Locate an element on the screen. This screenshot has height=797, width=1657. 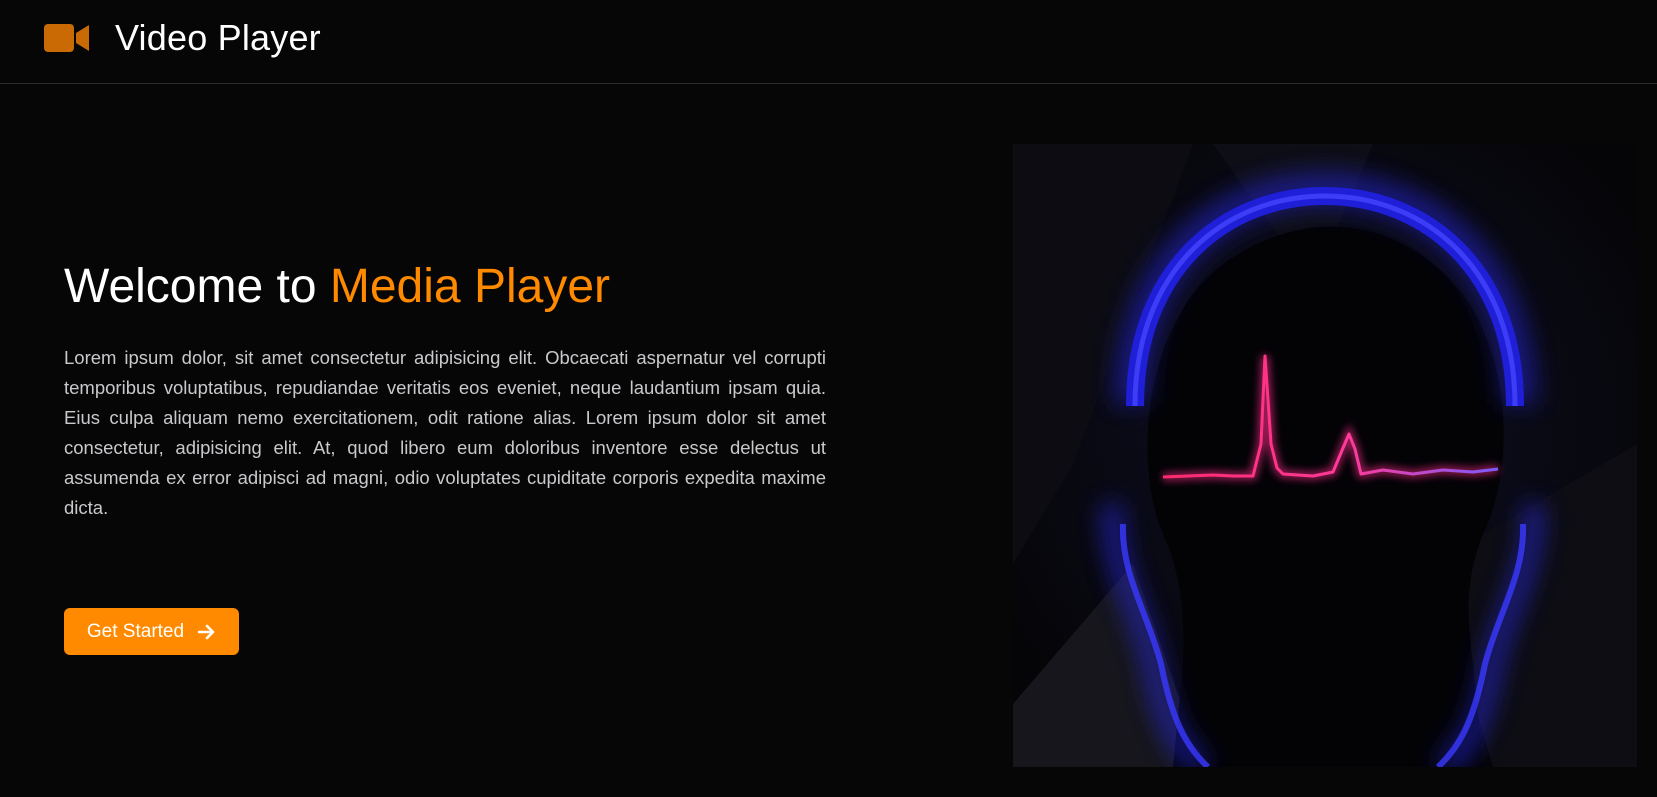
video-camera-icon is located at coordinates (67, 38).